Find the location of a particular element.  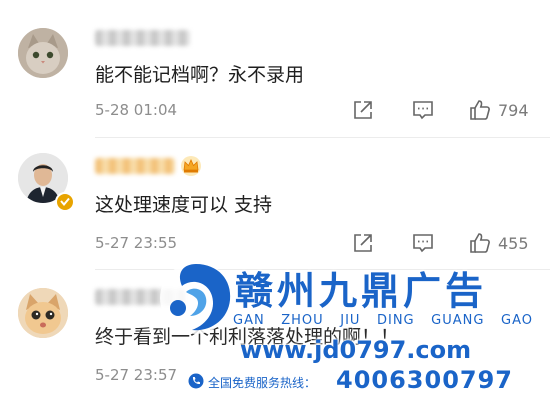

avatar-cat is located at coordinates (43, 53).